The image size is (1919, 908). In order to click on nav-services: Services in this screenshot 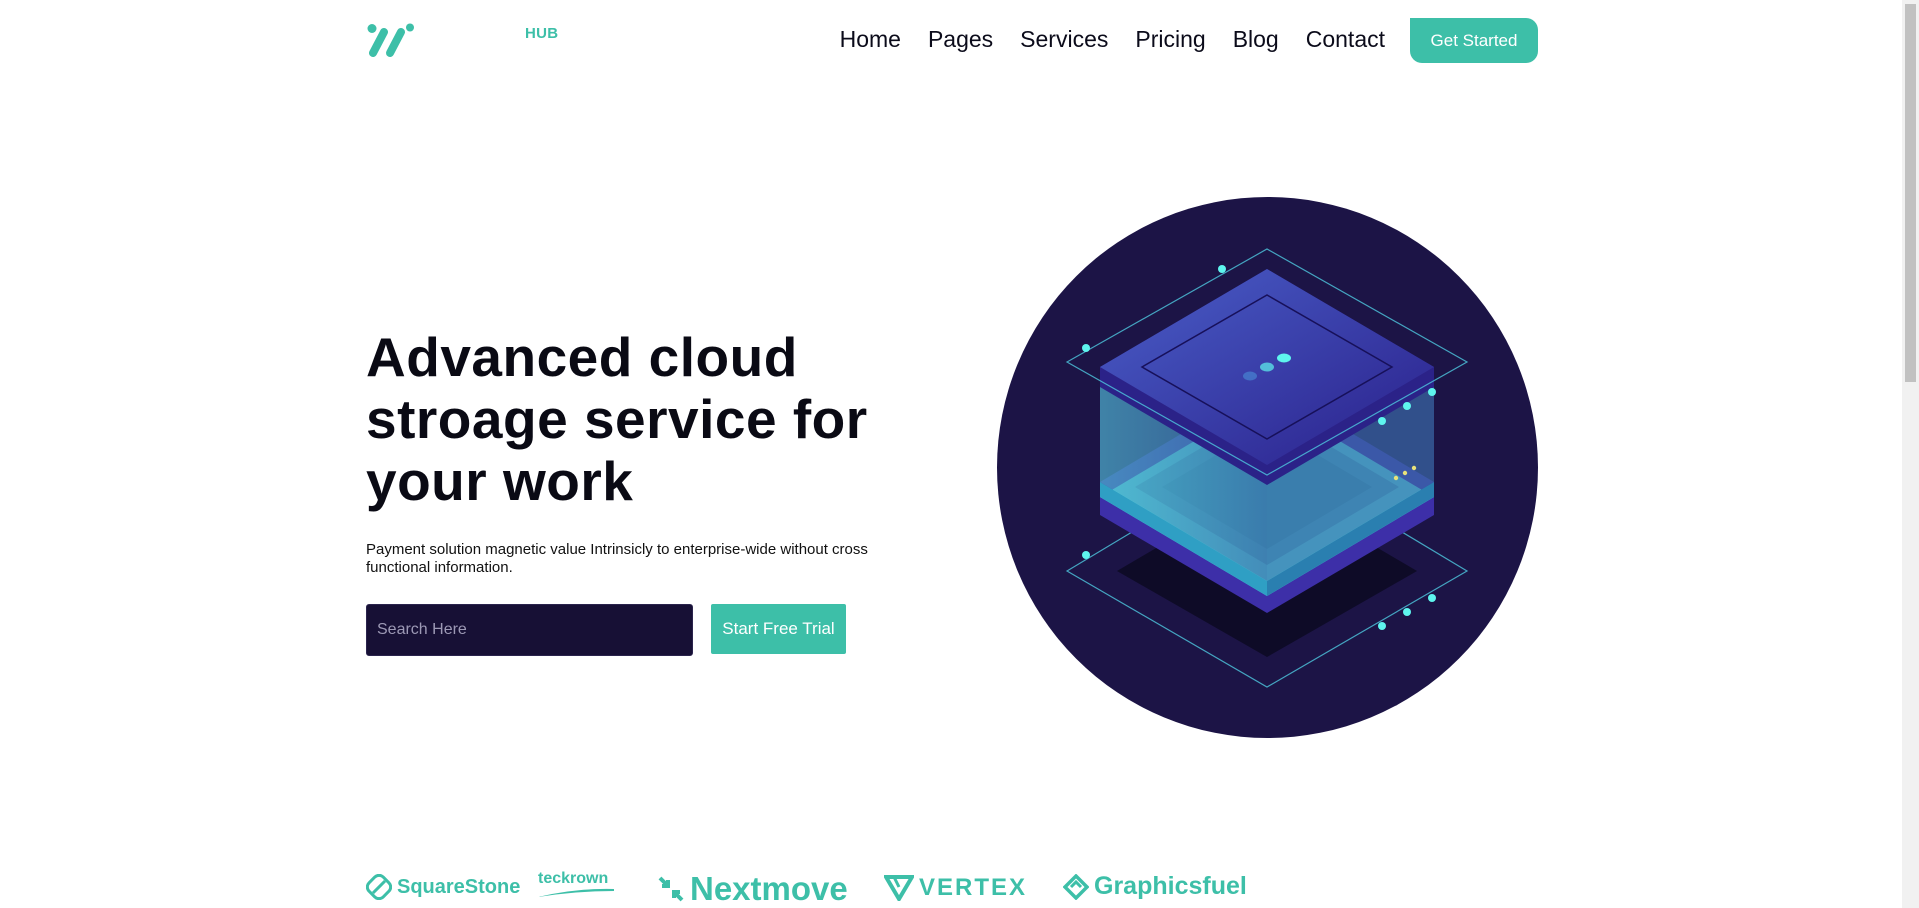, I will do `click(1064, 39)`.